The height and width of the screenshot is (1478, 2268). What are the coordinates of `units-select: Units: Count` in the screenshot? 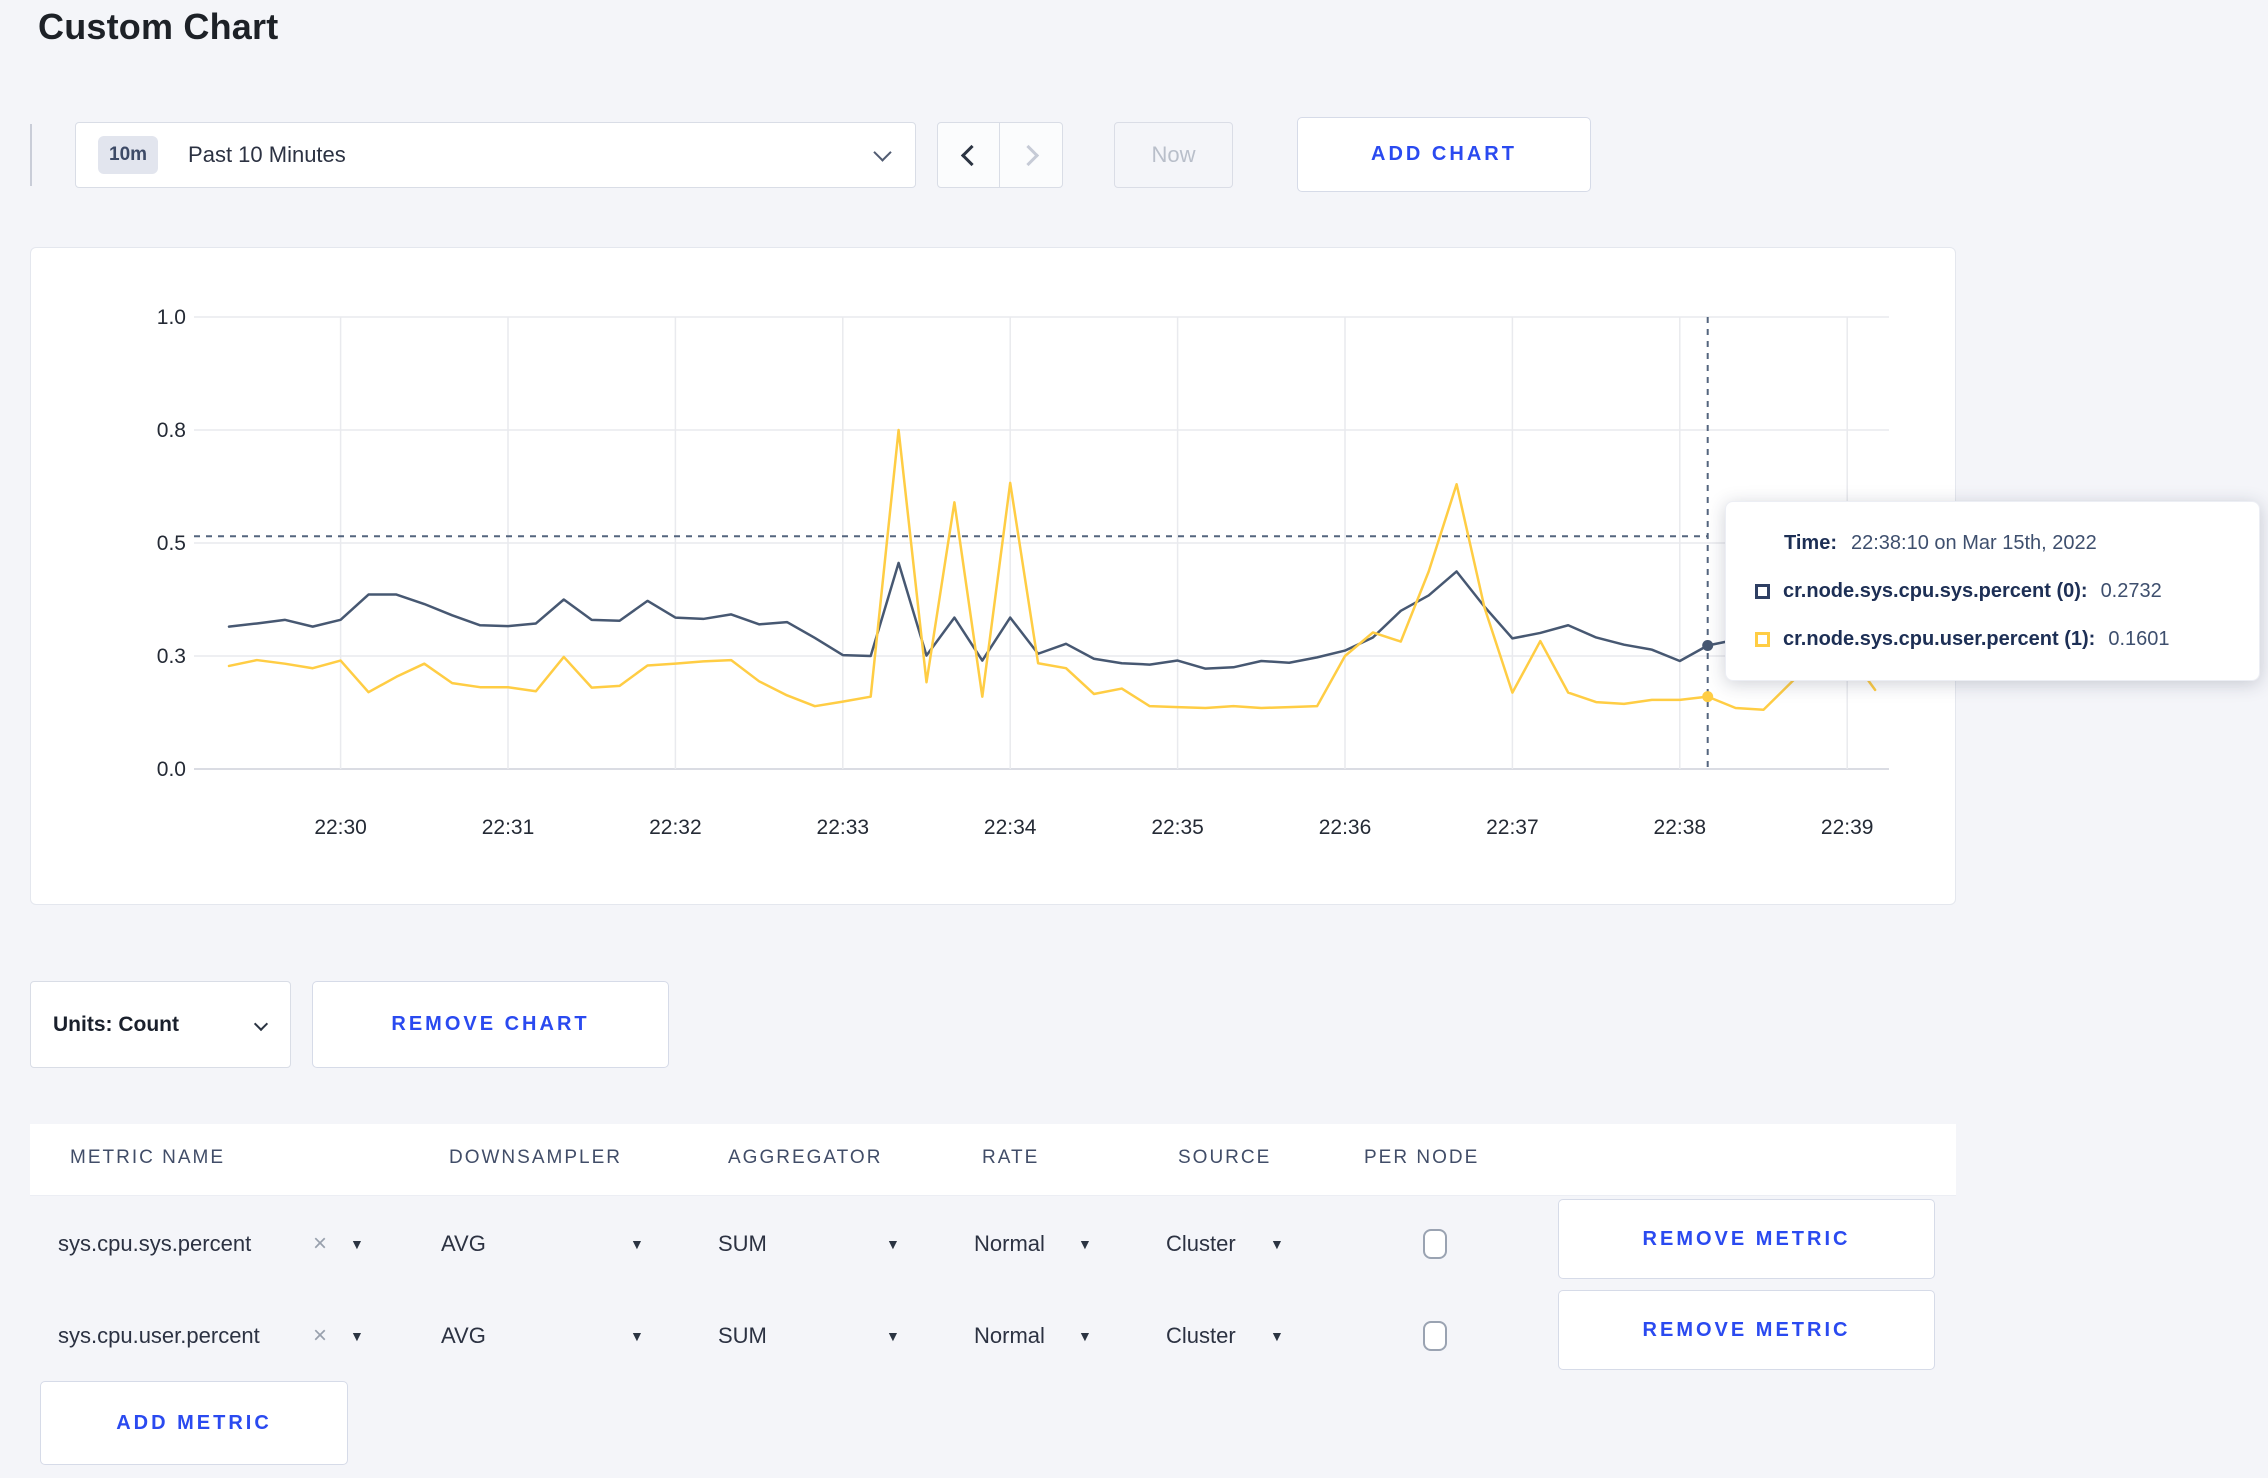 It's located at (160, 1024).